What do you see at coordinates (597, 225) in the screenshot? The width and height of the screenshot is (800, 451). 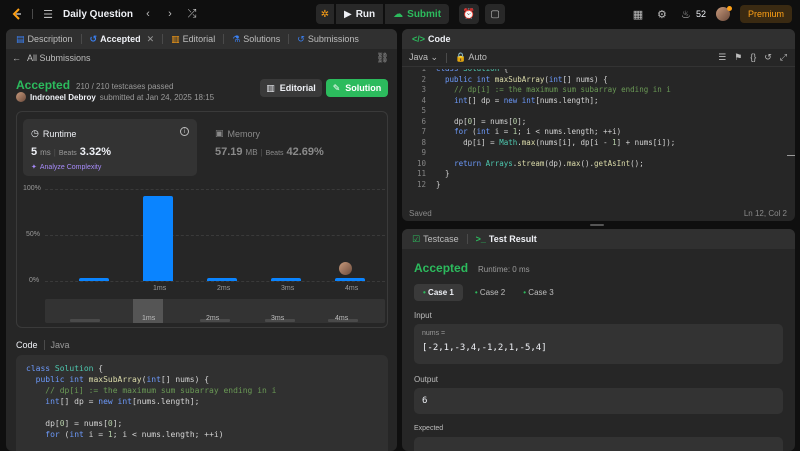 I see `panel-resize-handle` at bounding box center [597, 225].